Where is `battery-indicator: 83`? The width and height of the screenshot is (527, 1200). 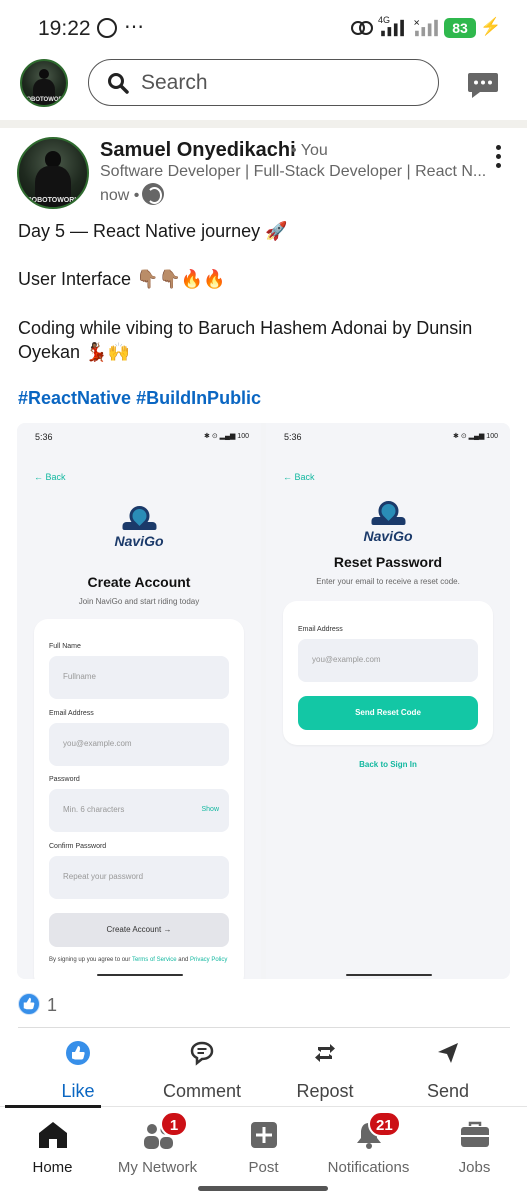 battery-indicator: 83 is located at coordinates (460, 28).